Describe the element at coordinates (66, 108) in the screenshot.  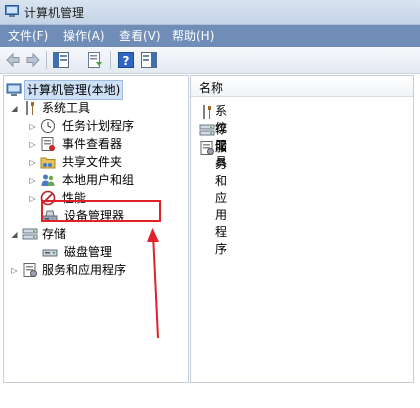
I see `tree-label-system-tools: 系统工具` at that location.